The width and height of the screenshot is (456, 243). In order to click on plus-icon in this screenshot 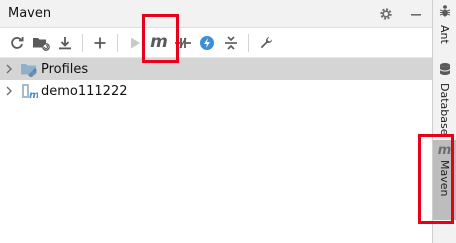, I will do `click(100, 43)`.